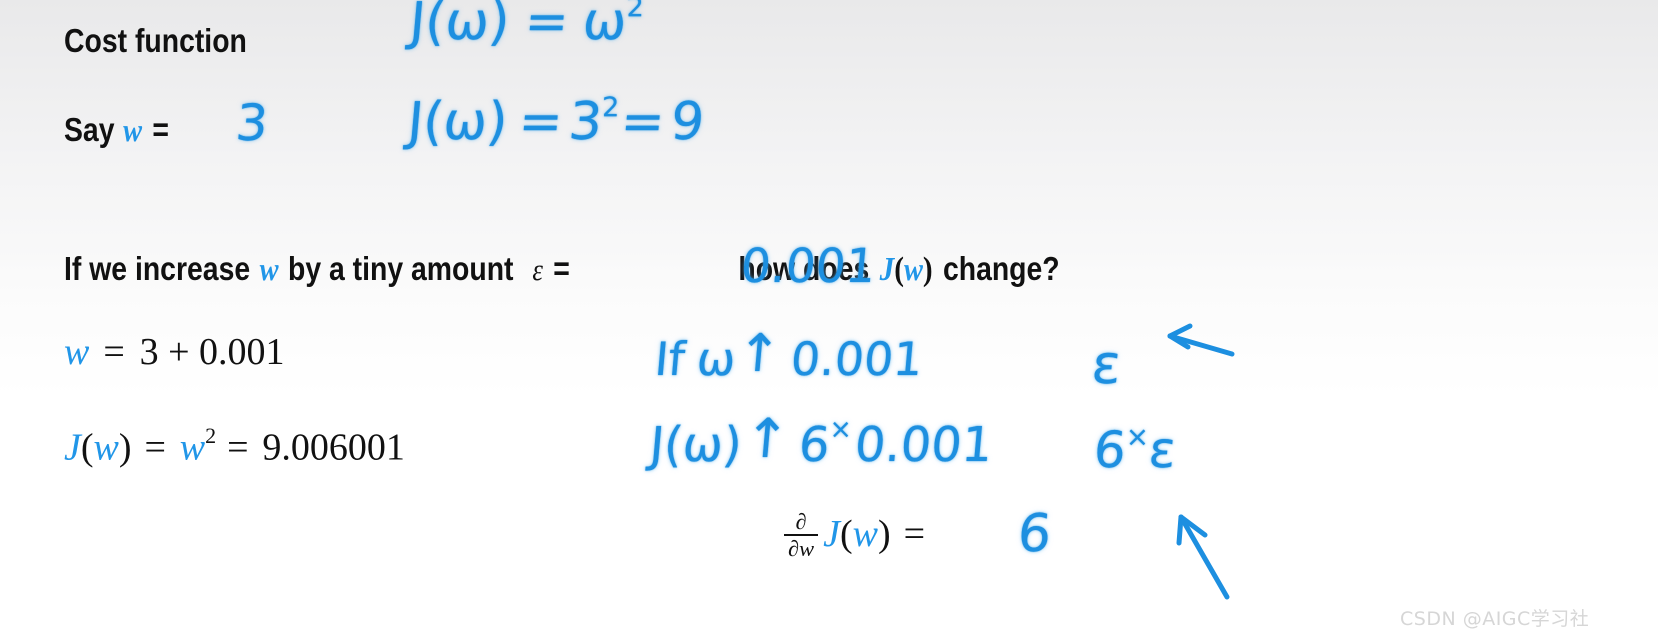 The width and height of the screenshot is (1658, 641). I want to click on handwritten-J-of-w-3: J(ω), so click(696, 445).